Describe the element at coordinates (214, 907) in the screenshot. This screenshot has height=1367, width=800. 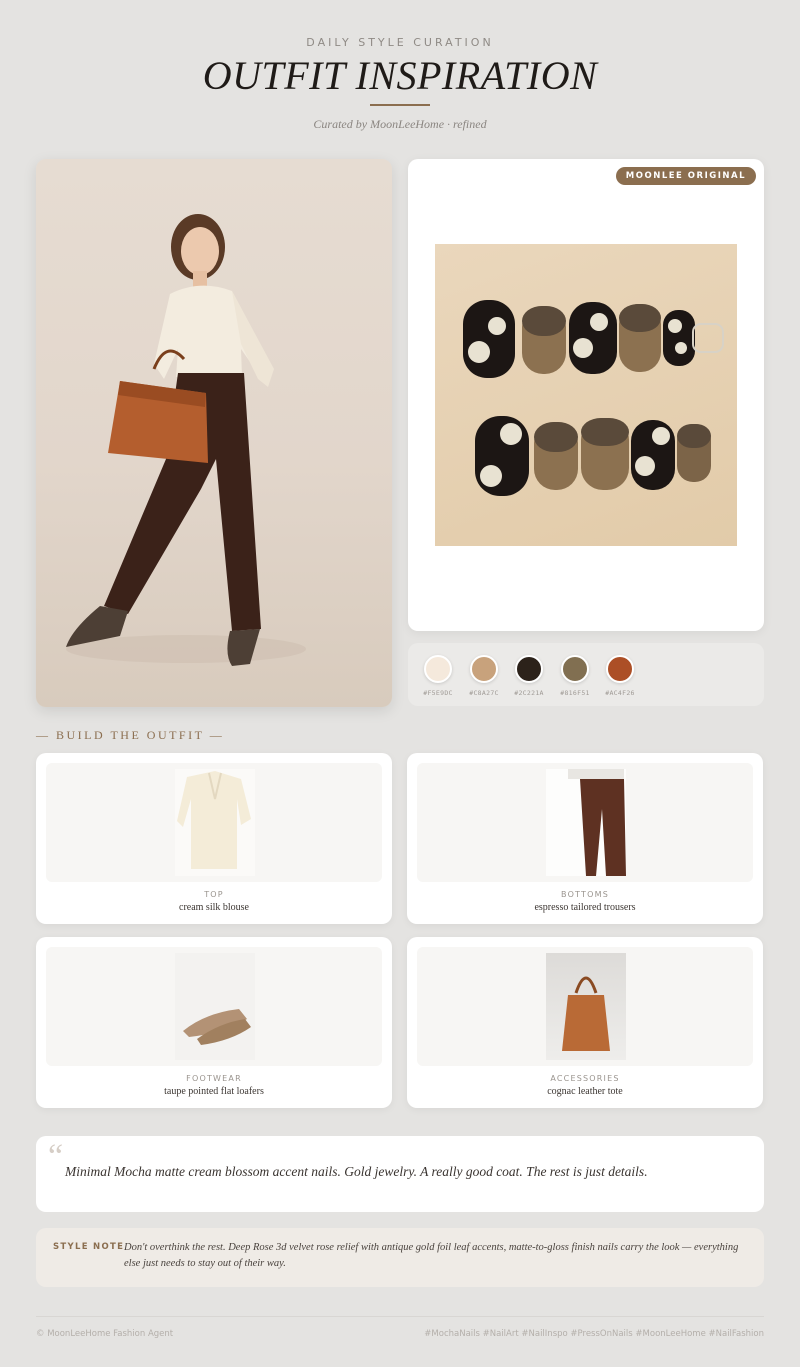
I see `item-description: cream silk blouse` at that location.